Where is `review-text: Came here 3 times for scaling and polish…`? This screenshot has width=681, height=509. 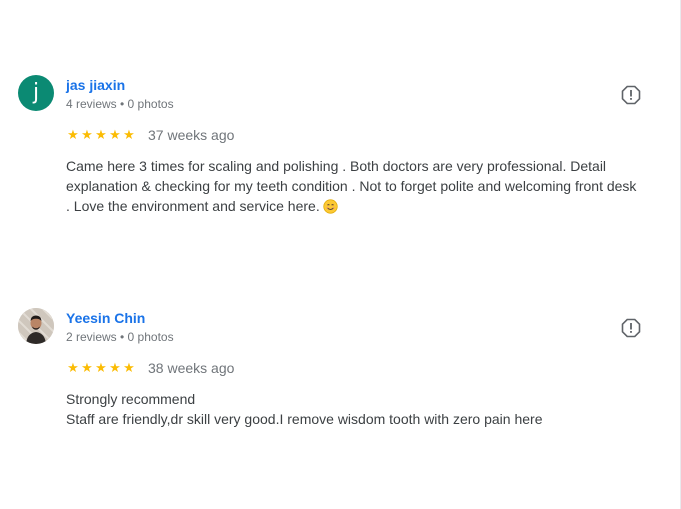
review-text: Came here 3 times for scaling and polish… is located at coordinates (353, 186).